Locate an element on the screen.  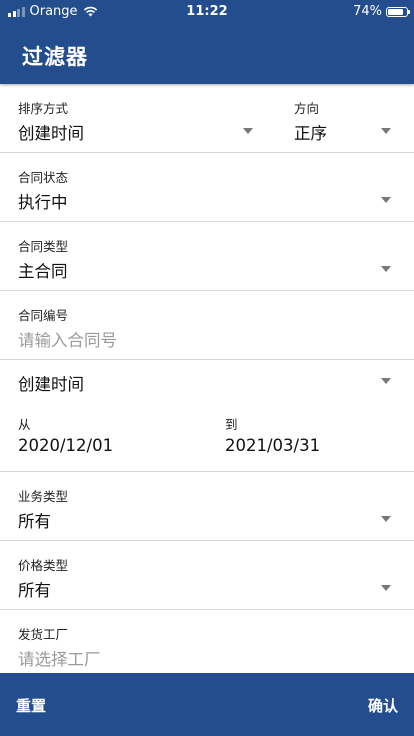
date-from-field: 从 2020/12/01 is located at coordinates (103, 437).